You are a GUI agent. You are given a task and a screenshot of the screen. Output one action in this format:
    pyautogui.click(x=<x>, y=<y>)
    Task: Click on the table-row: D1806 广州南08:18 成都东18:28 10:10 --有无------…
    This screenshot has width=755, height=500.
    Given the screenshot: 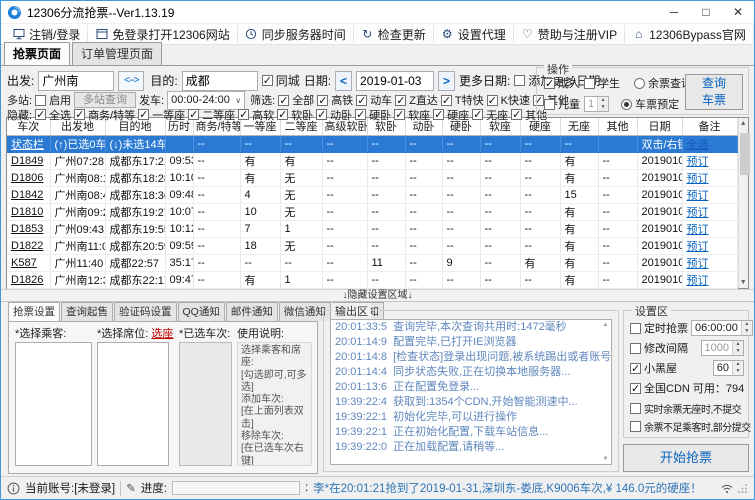 What is the action you would take?
    pyautogui.click(x=372, y=178)
    